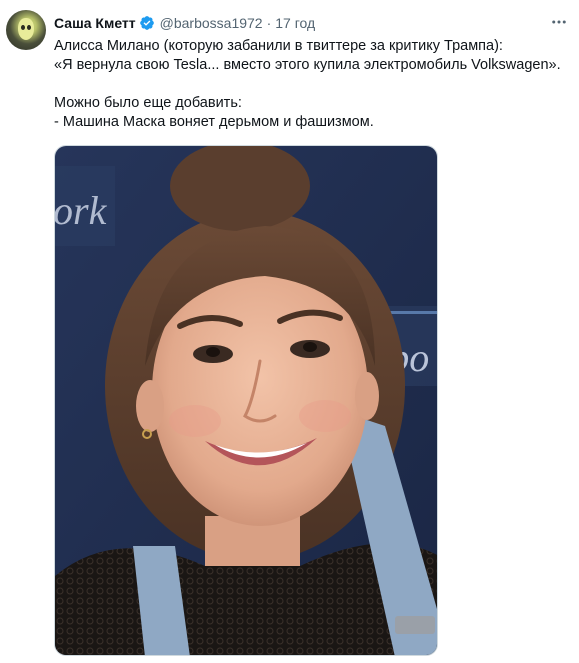  I want to click on tweet-header: Саша Кметт @barbossa1972 · 17 год, so click(184, 23).